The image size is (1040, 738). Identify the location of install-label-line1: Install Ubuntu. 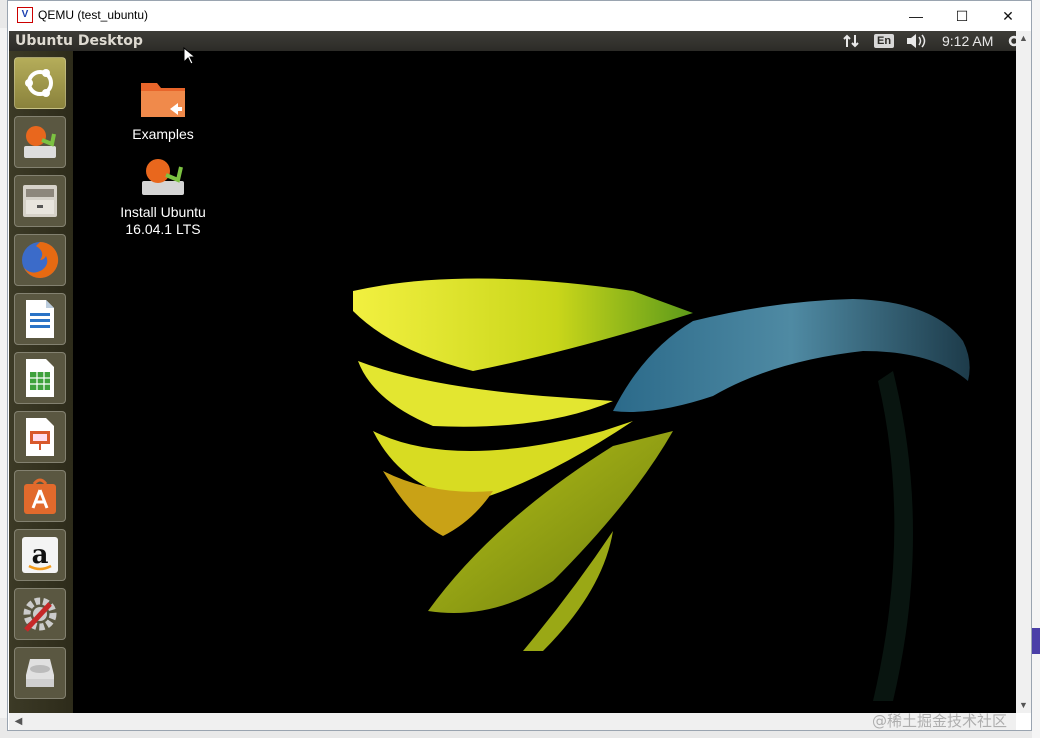
(163, 212).